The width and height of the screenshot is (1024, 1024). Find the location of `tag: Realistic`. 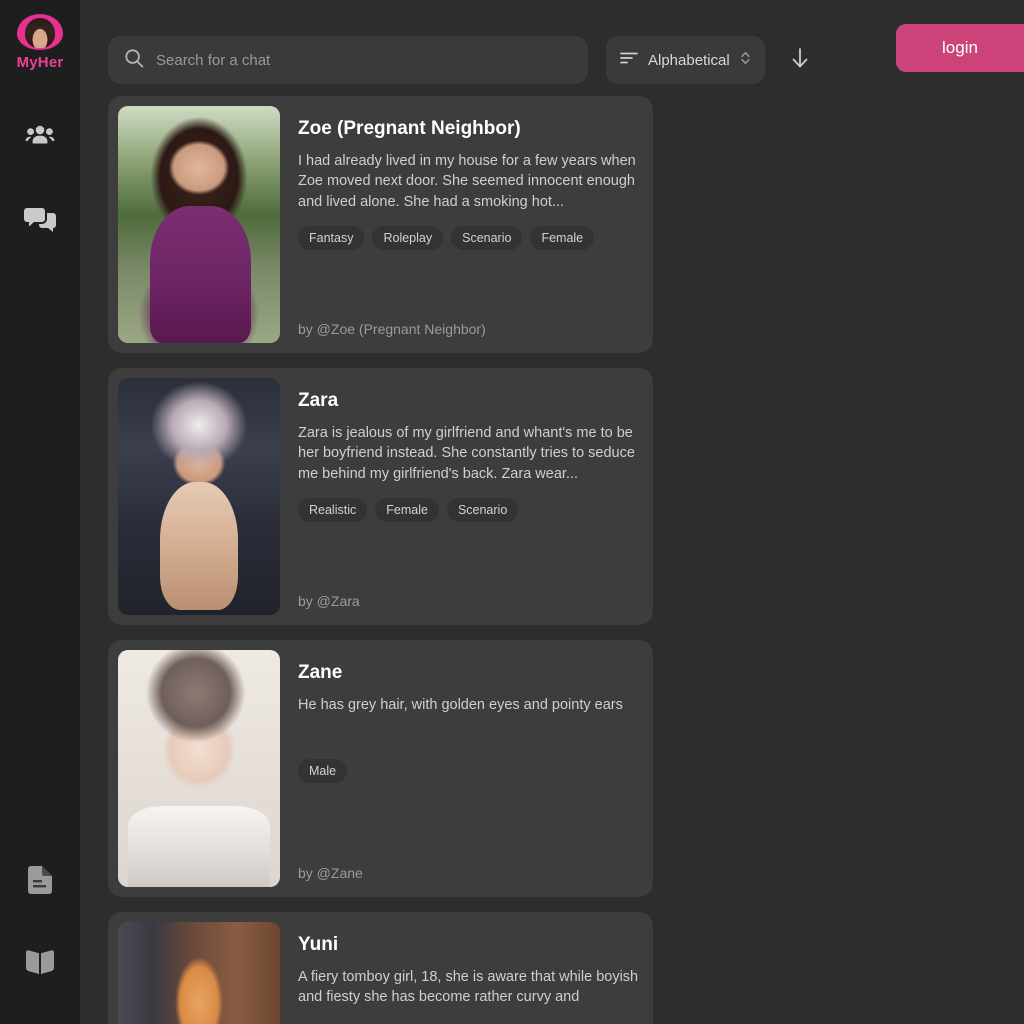

tag: Realistic is located at coordinates (333, 509).